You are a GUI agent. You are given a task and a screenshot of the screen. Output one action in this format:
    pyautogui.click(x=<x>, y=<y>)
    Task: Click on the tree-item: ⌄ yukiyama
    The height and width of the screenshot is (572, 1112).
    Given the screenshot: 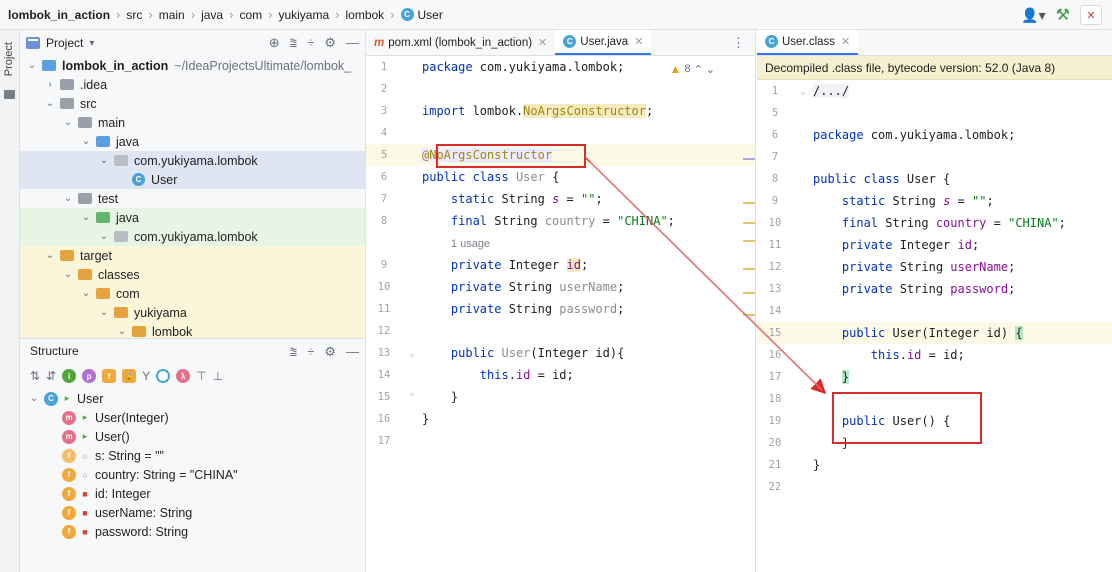 What is the action you would take?
    pyautogui.click(x=192, y=312)
    